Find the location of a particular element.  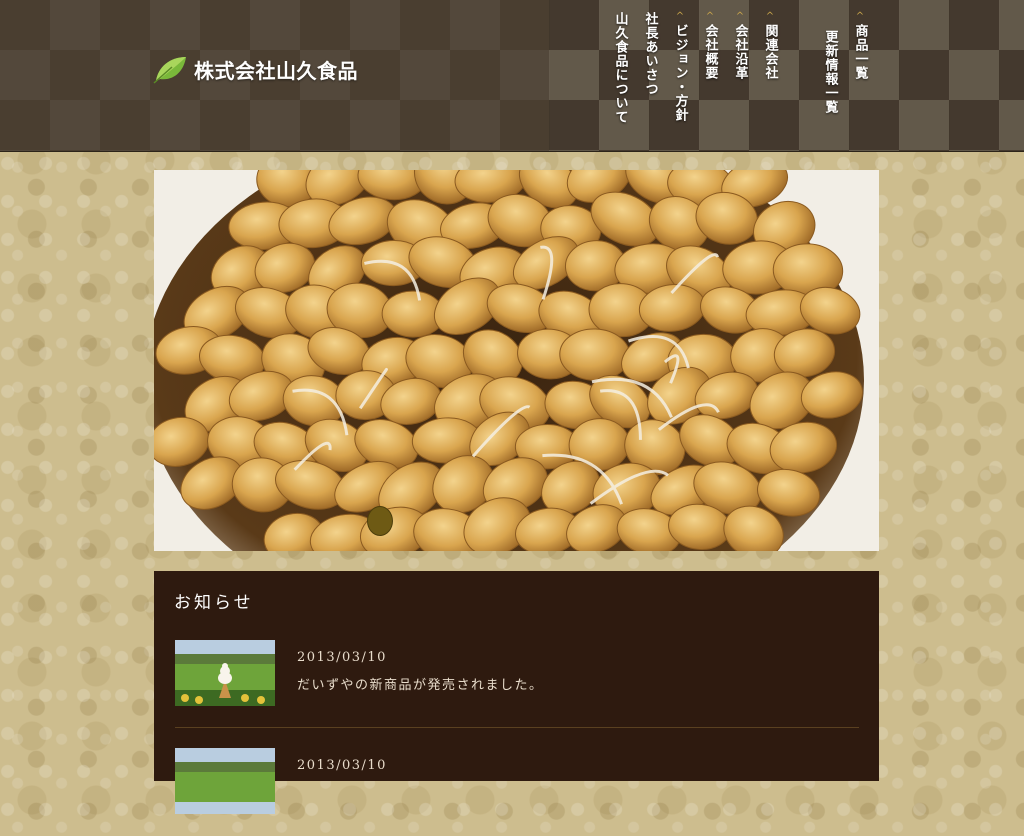

news-heading: お知らせ is located at coordinates (214, 603).